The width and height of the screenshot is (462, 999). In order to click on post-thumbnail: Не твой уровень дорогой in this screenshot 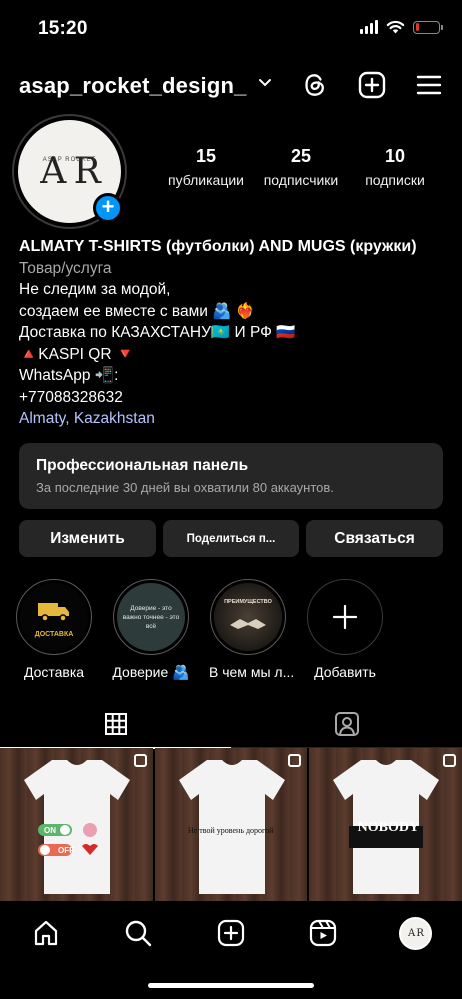, I will do `click(231, 824)`.